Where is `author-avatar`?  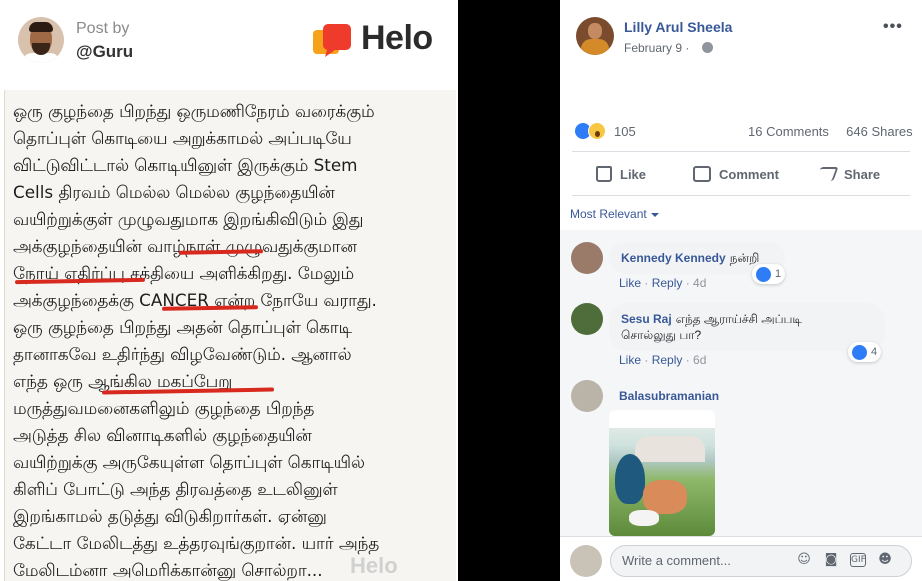 author-avatar is located at coordinates (595, 36).